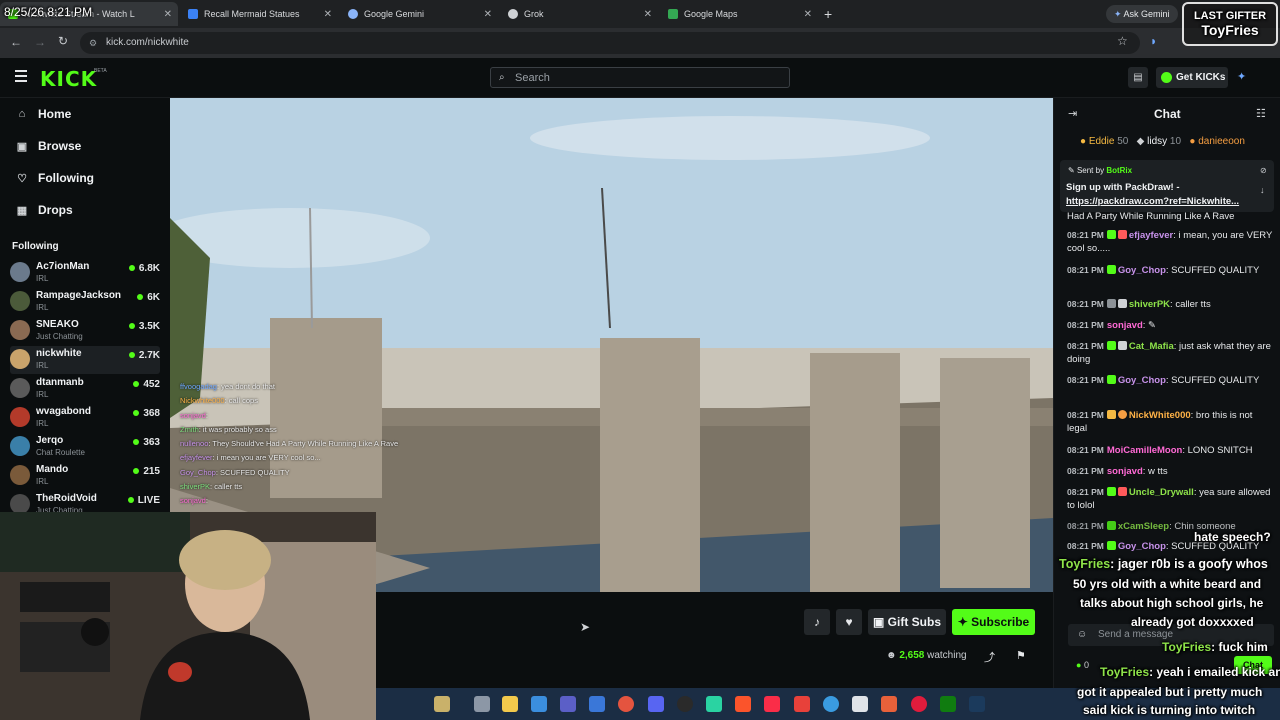 The height and width of the screenshot is (720, 1280). What do you see at coordinates (259, 14) in the screenshot?
I see `tab-recall-mermaid: Recall Mermaid Statues ✕` at bounding box center [259, 14].